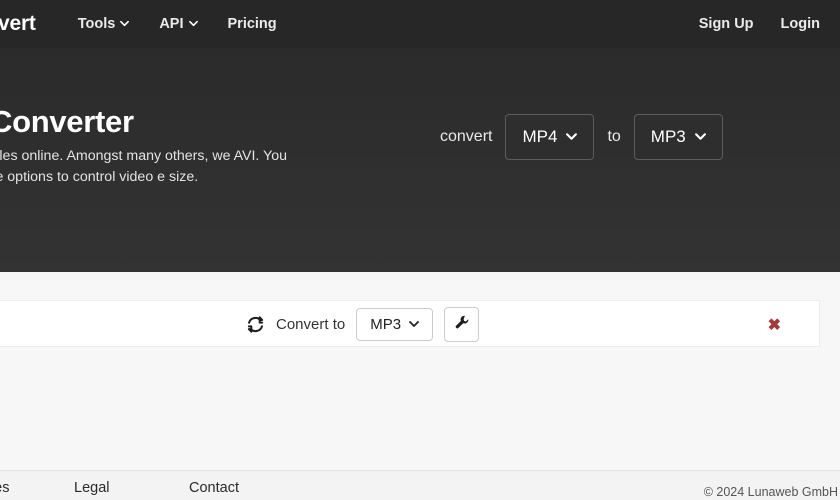 This screenshot has height=500, width=840. Describe the element at coordinates (171, 24) in the screenshot. I see `nav-item-api-label: API` at that location.